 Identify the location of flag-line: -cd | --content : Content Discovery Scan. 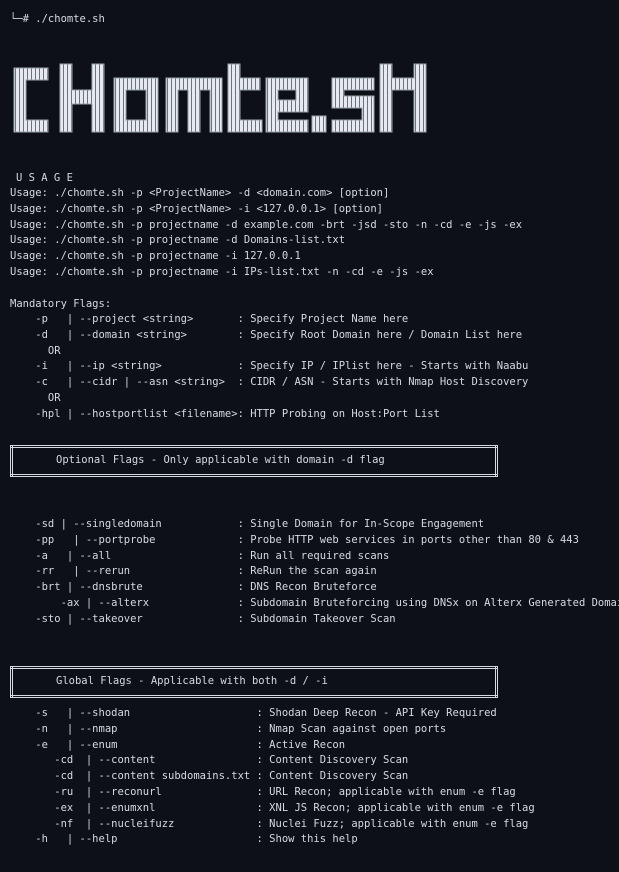
(209, 760).